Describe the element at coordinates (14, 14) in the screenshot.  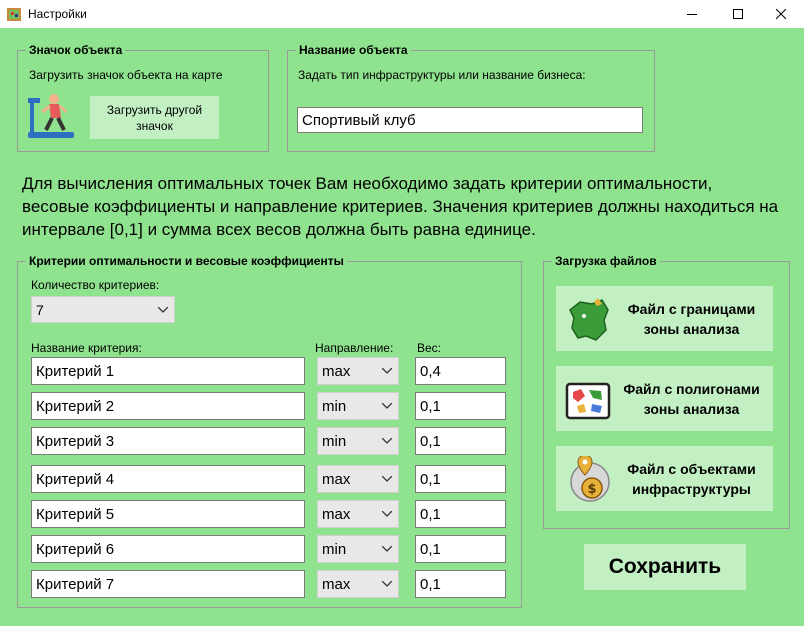
I see `app-icon` at that location.